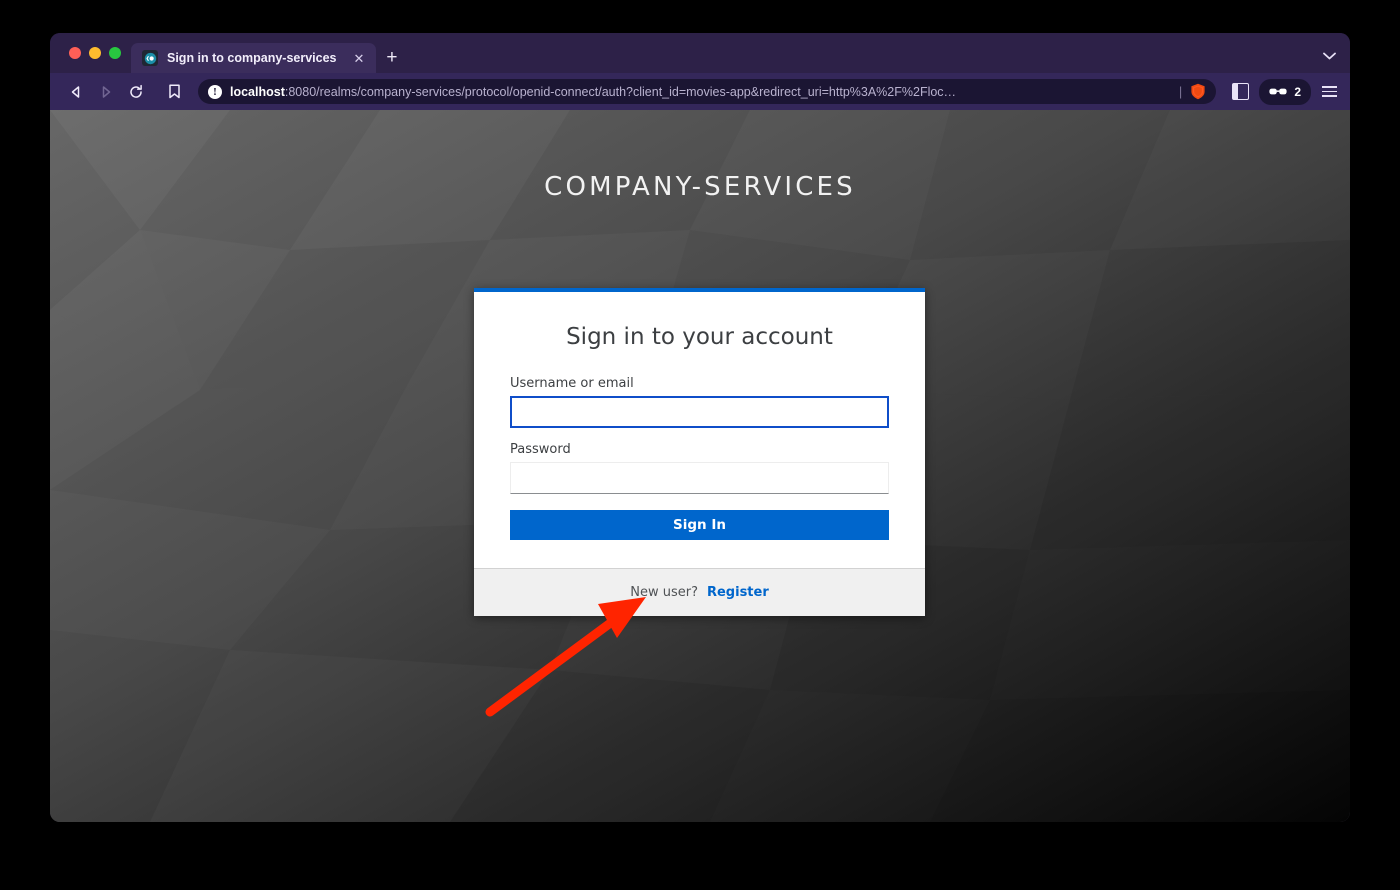 The width and height of the screenshot is (1400, 890). I want to click on hamburger-menu-icon, so click(1329, 91).